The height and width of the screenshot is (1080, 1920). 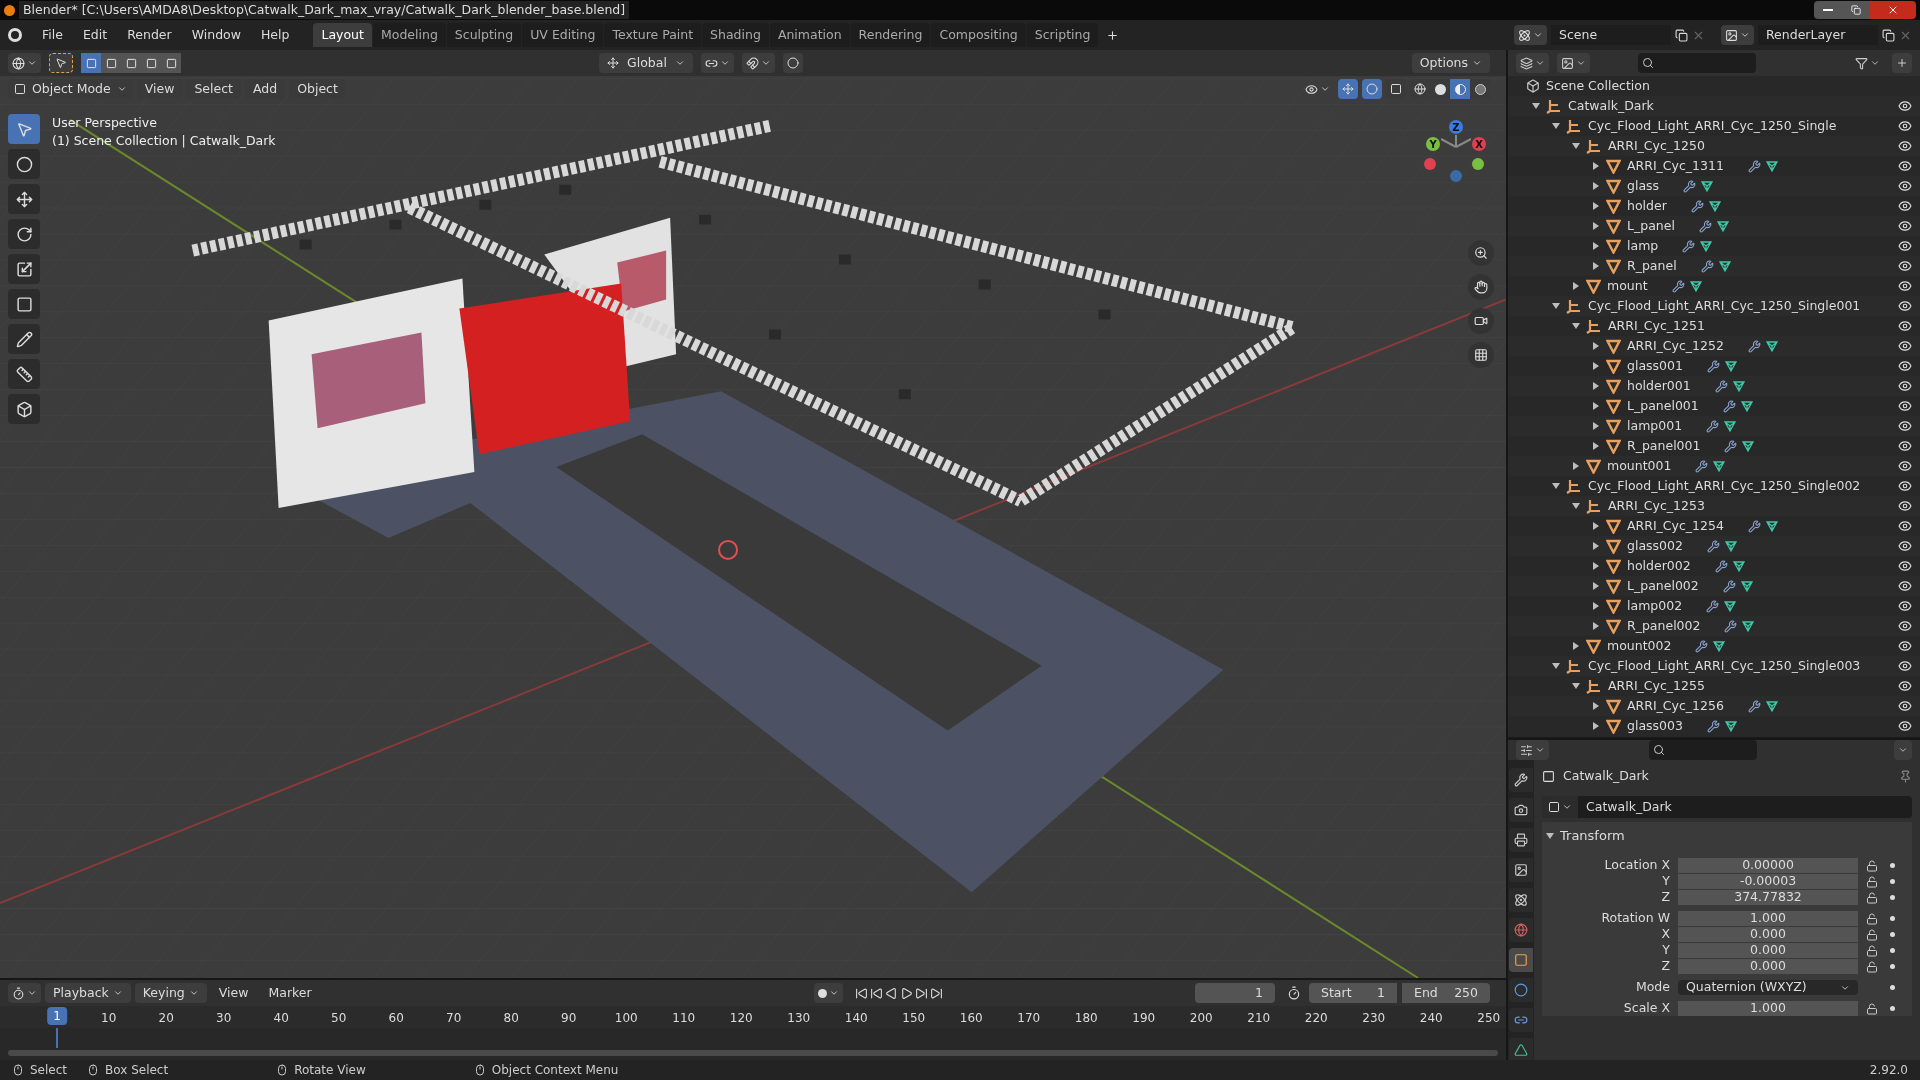 I want to click on restore-button, so click(x=1856, y=10).